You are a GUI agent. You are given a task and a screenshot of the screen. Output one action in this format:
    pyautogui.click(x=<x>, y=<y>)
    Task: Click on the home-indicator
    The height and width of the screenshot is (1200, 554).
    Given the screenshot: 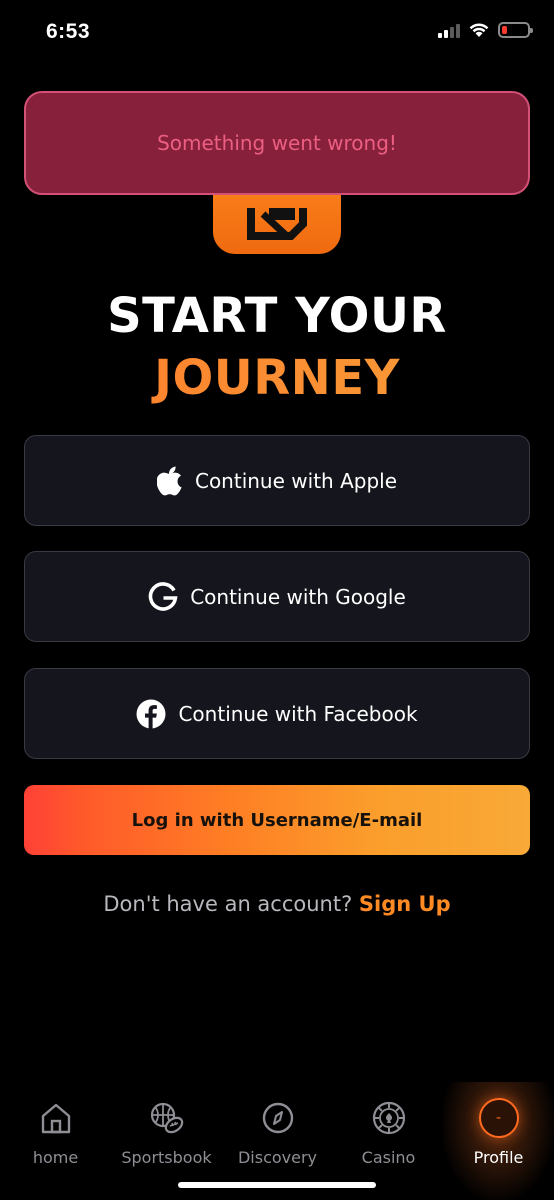 What is the action you would take?
    pyautogui.click(x=277, y=1185)
    